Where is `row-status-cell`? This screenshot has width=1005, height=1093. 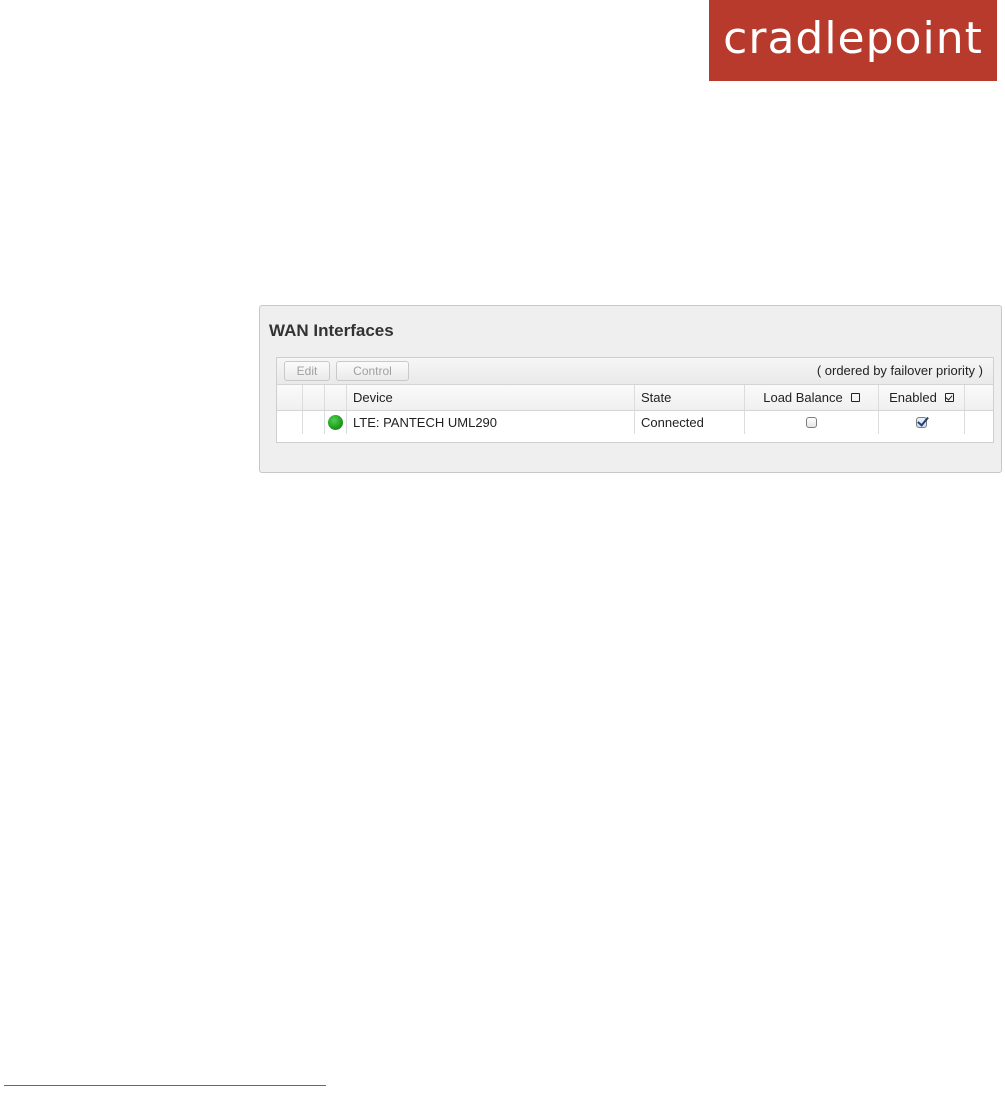 row-status-cell is located at coordinates (336, 422).